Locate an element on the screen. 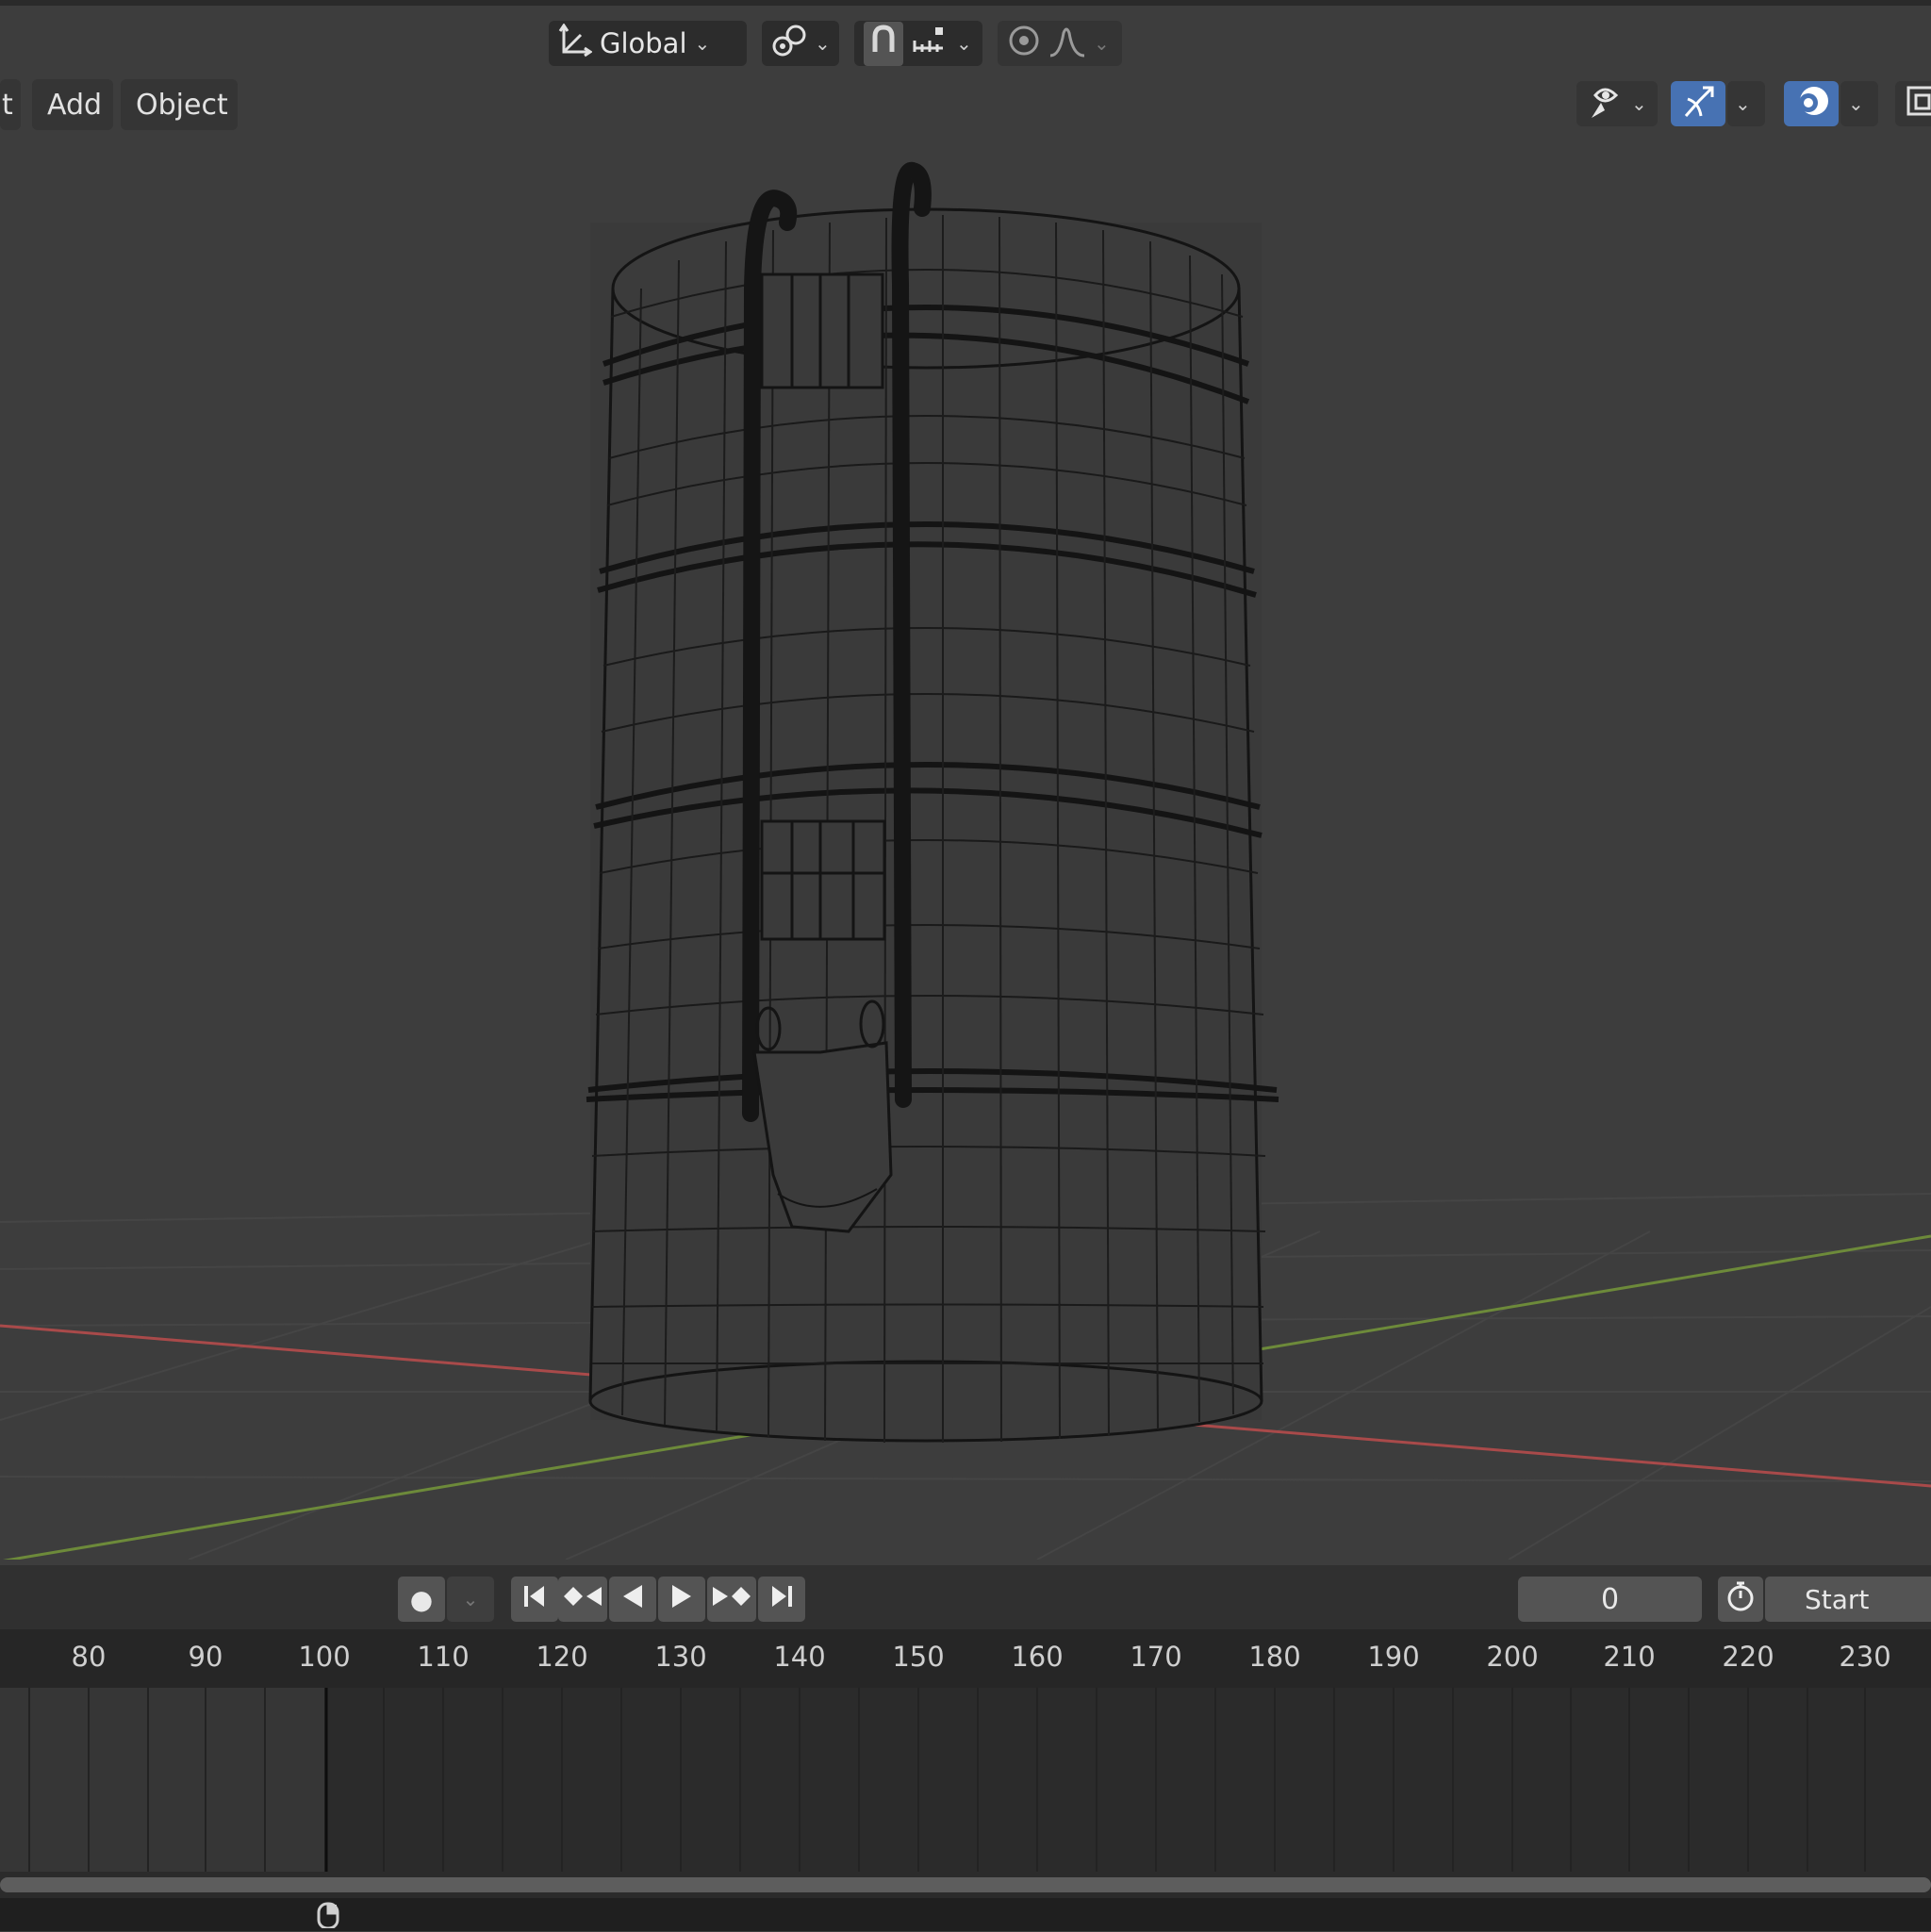 Image resolution: width=1931 pixels, height=1932 pixels. proportional-editing-dropdown: ⌄ is located at coordinates (1060, 43).